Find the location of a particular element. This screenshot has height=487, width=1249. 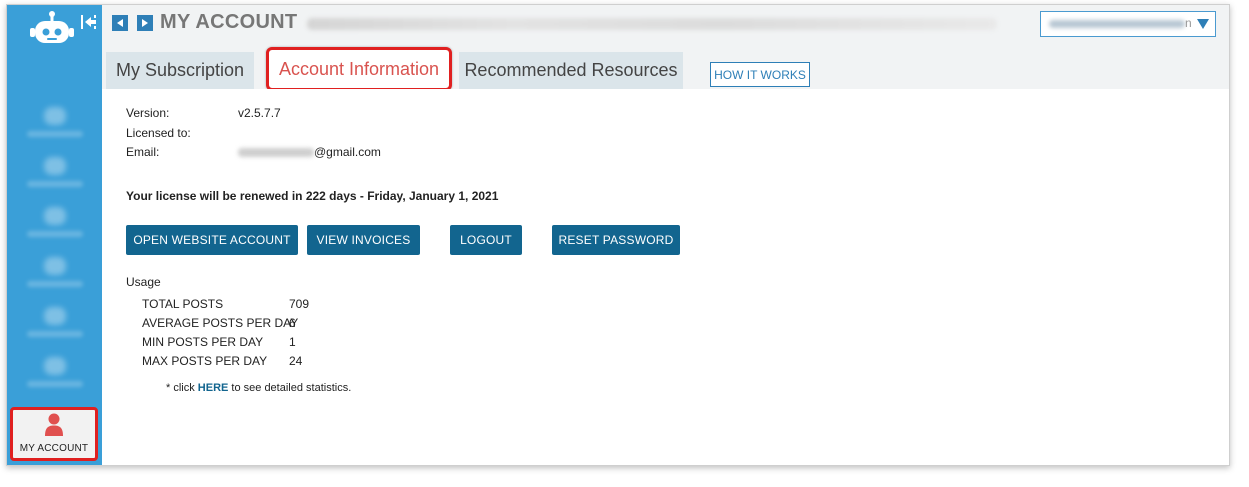

sidebar-nav is located at coordinates (54, 247).